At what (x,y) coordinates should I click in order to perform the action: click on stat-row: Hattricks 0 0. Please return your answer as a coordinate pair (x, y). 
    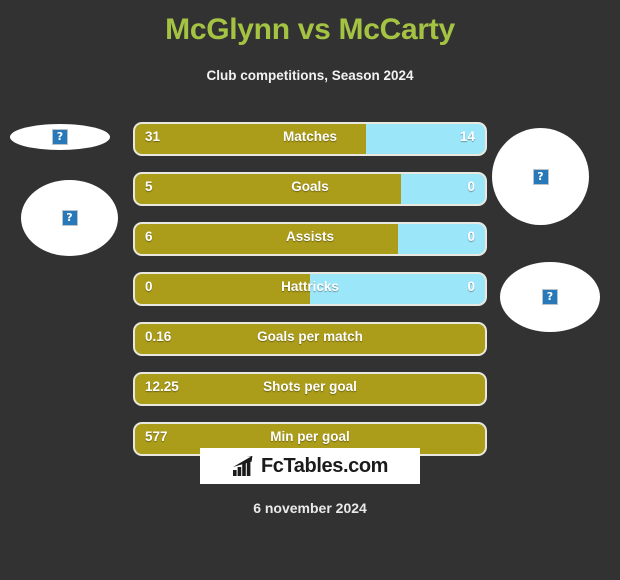
    Looking at the image, I should click on (310, 289).